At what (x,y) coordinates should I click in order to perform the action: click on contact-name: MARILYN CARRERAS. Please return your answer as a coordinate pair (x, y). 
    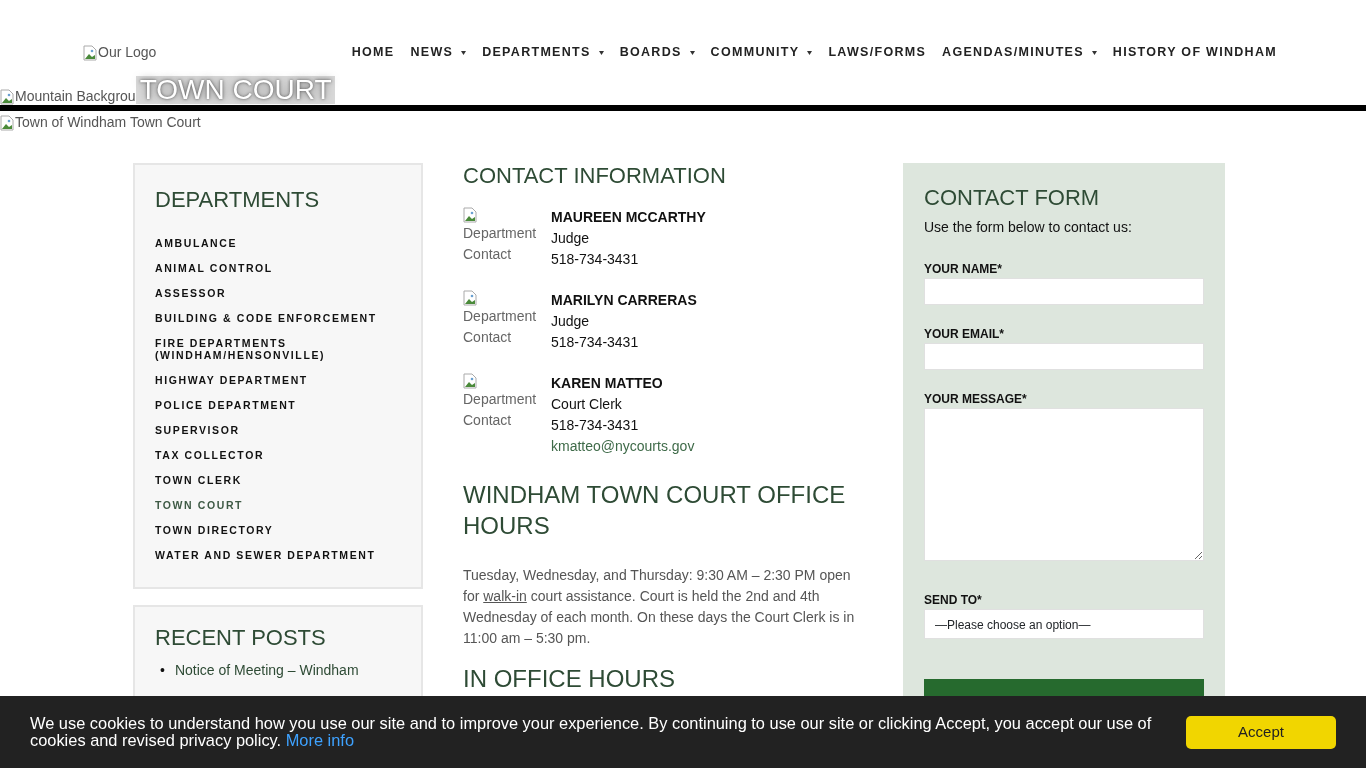
    Looking at the image, I should click on (624, 301).